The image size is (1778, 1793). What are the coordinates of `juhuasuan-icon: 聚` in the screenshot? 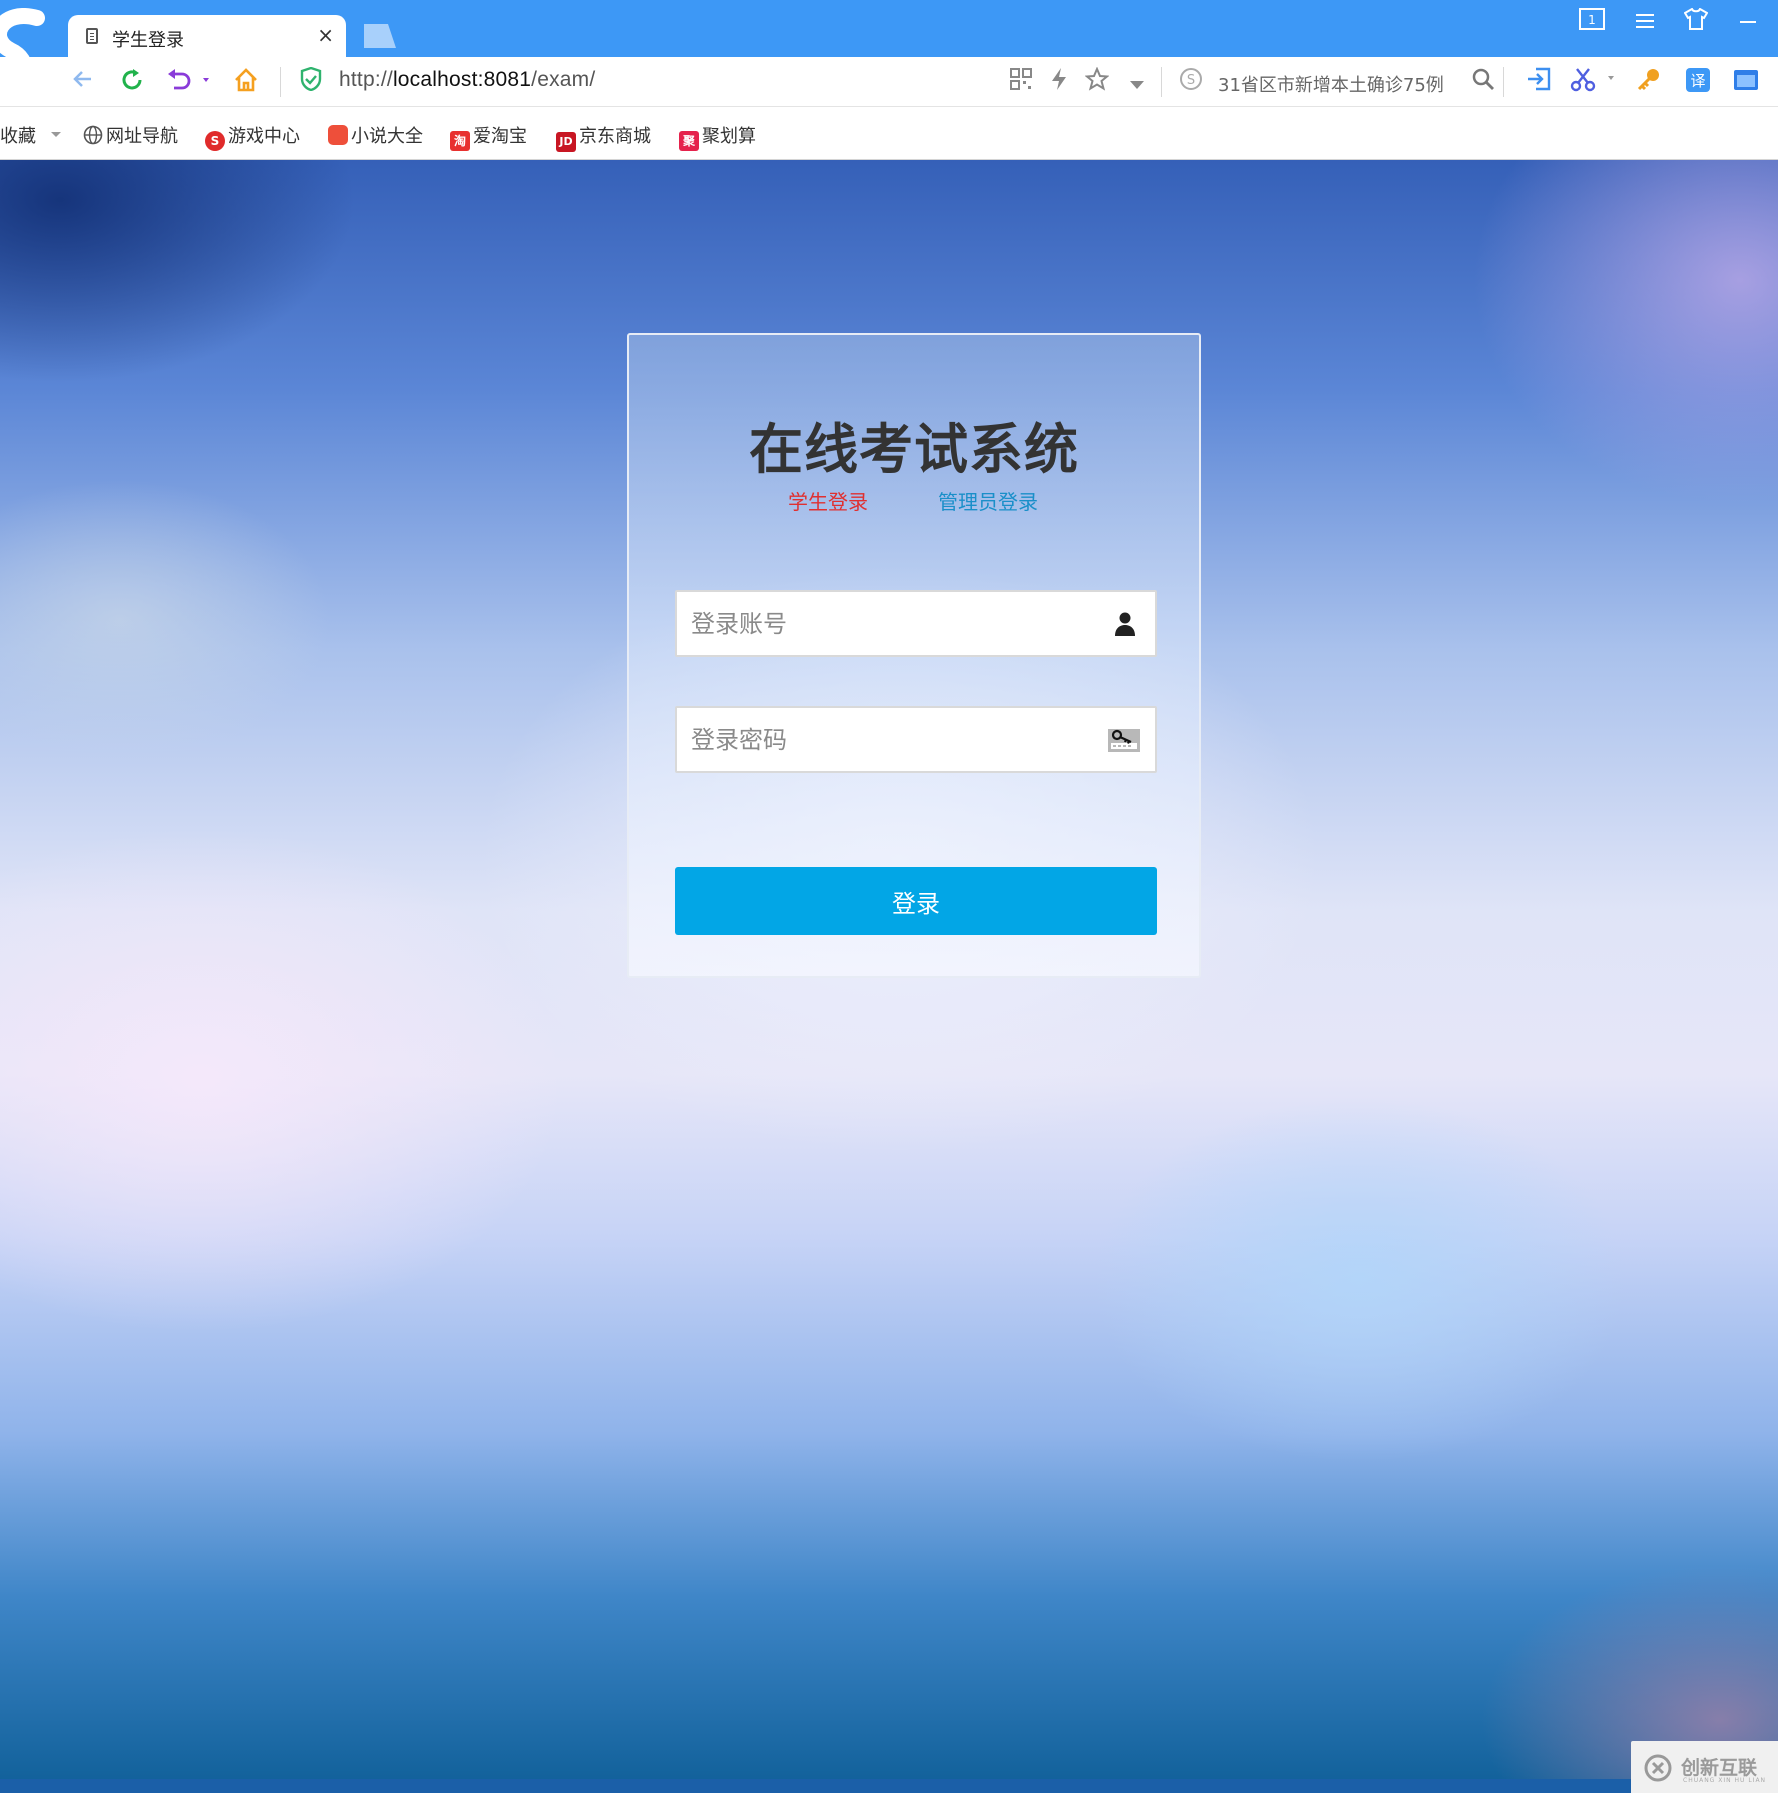 It's located at (689, 141).